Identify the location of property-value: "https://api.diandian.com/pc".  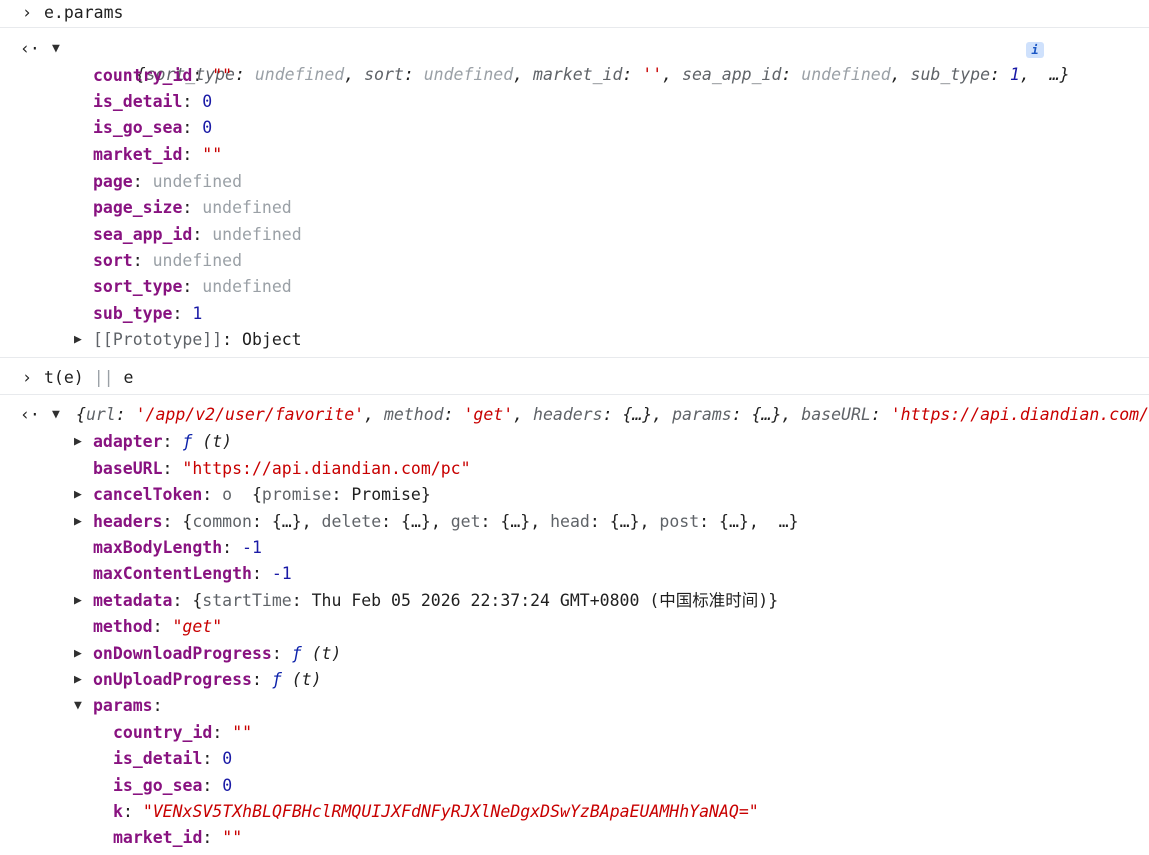
(326, 468).